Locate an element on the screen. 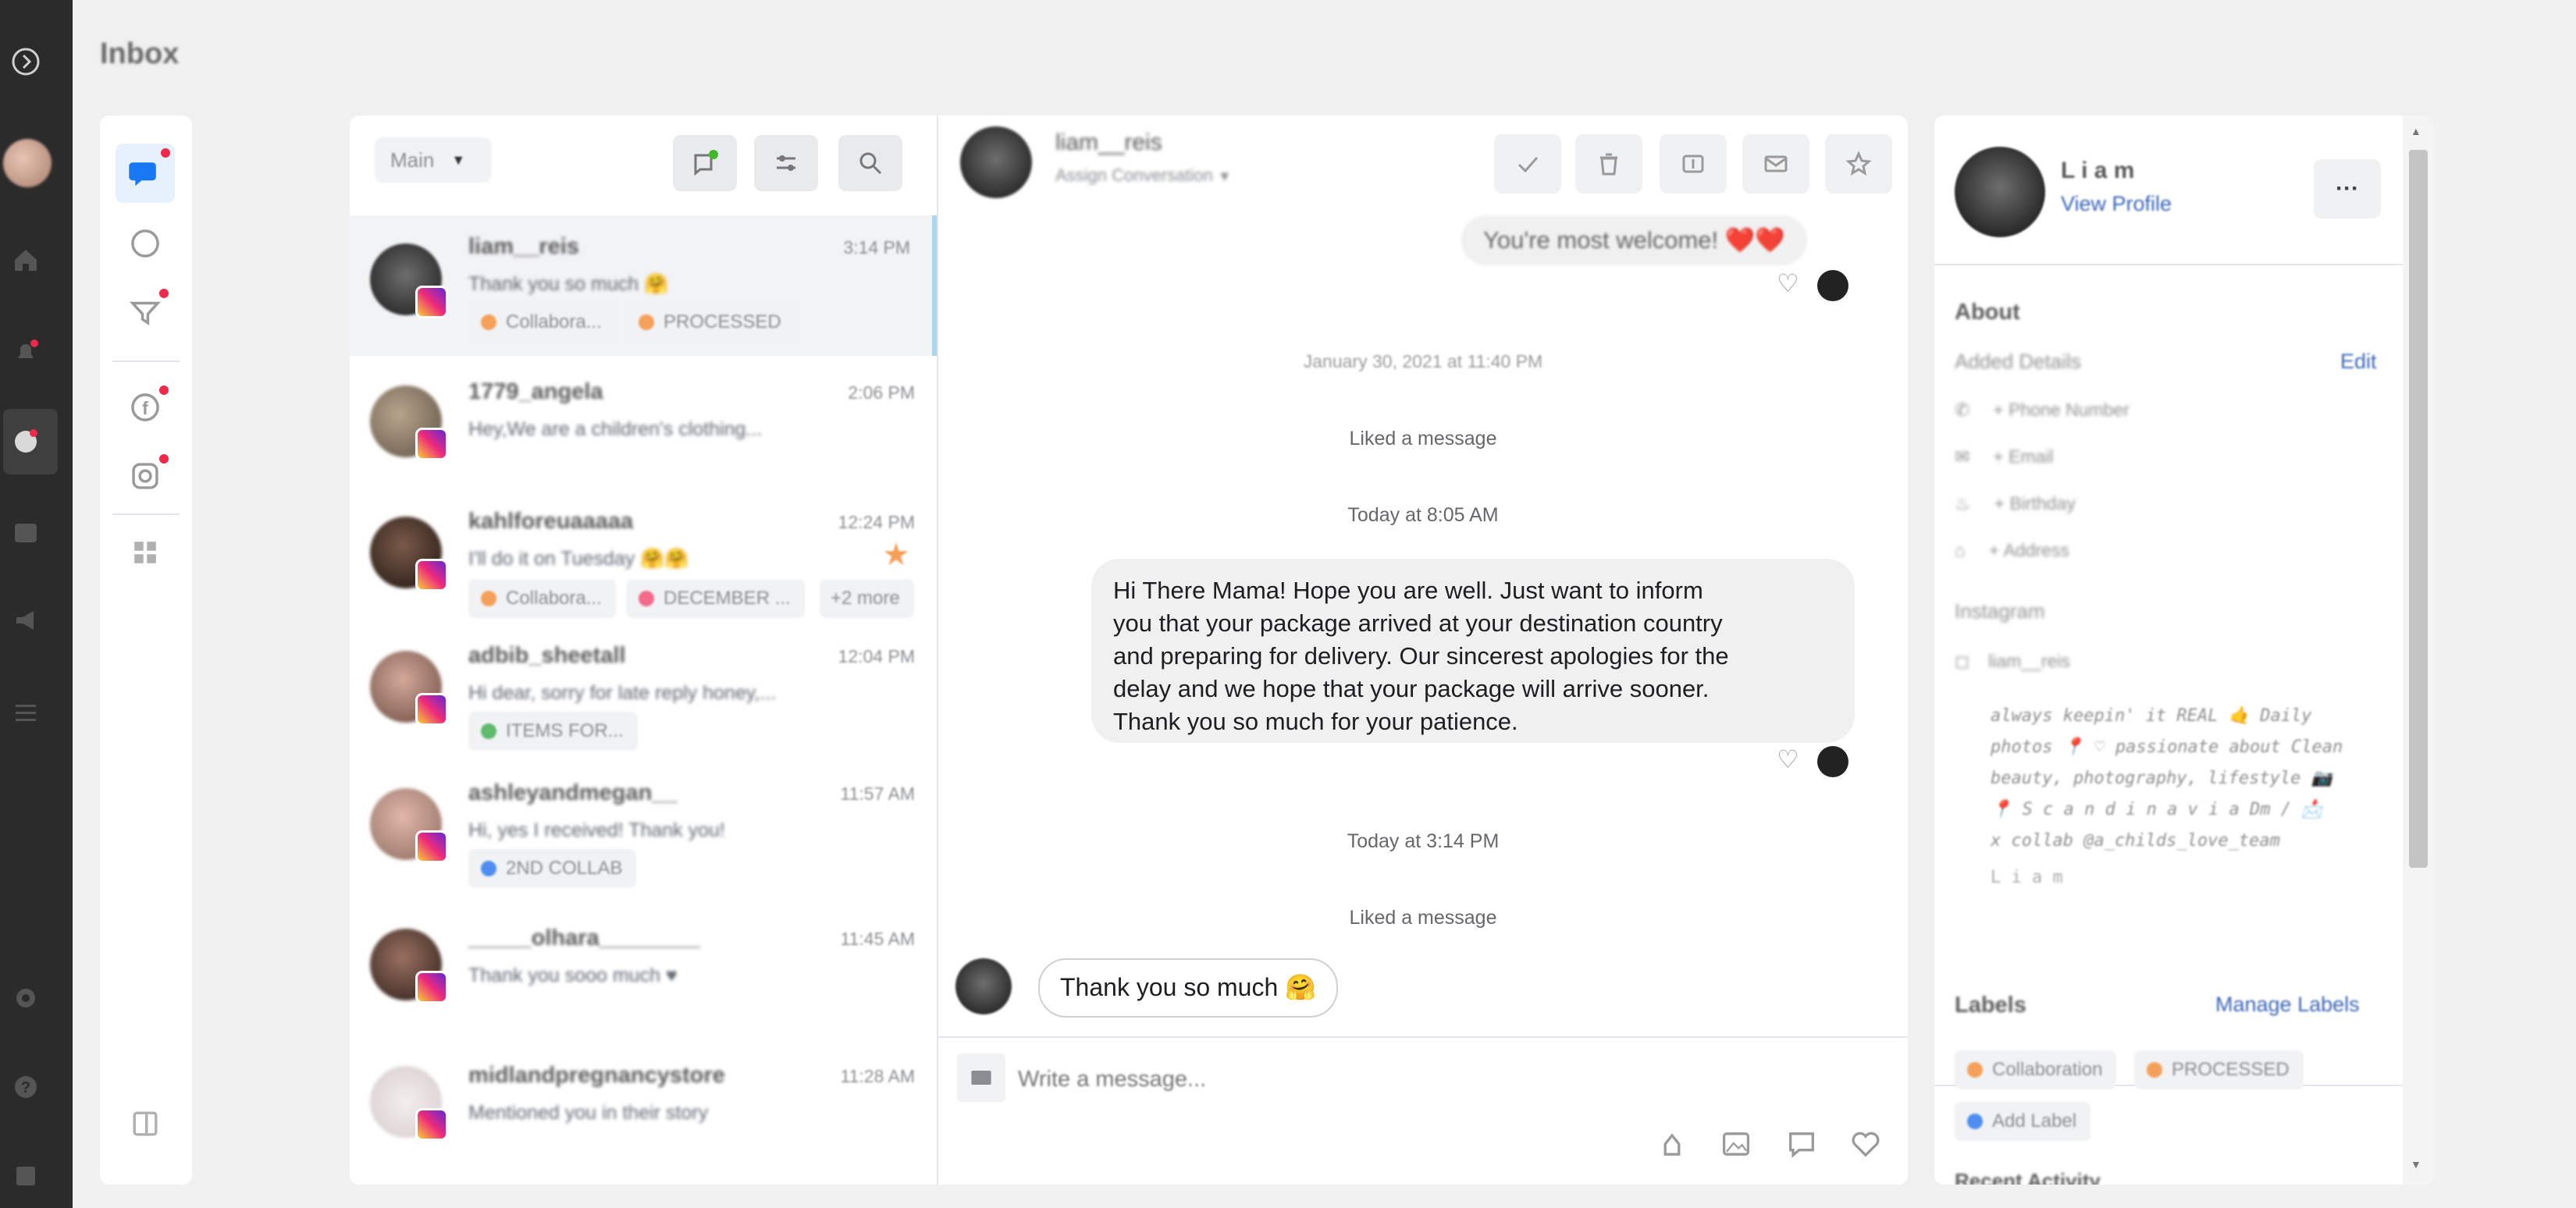 This screenshot has height=1208, width=2576. inbox-icon is located at coordinates (26, 441).